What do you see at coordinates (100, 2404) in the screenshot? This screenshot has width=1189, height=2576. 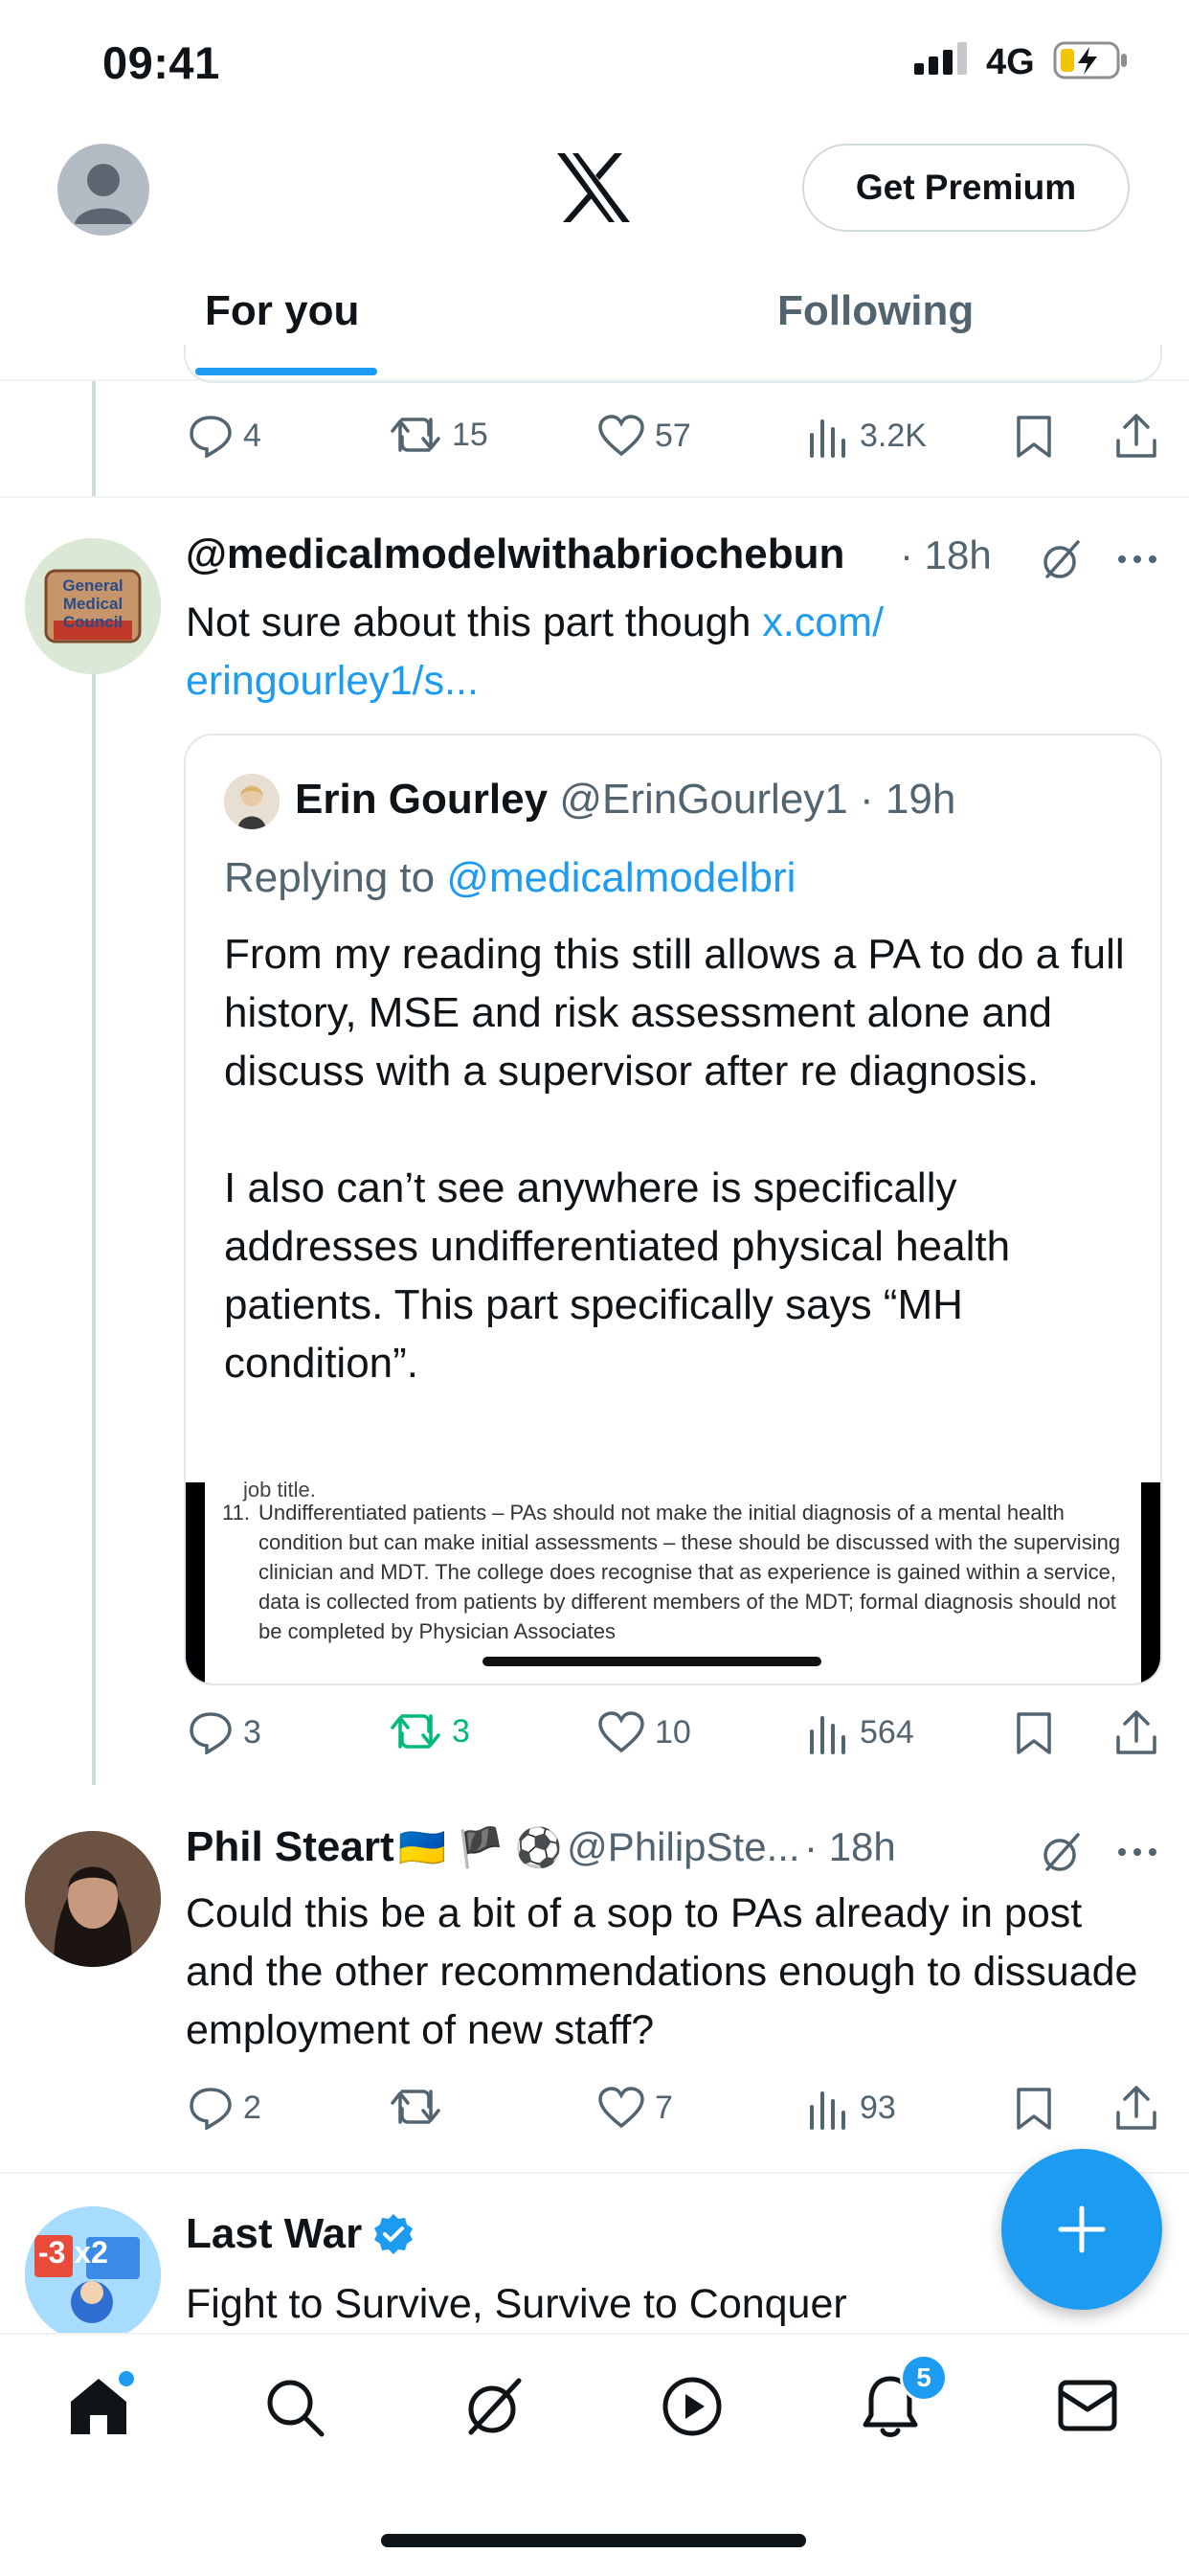 I see `home-icon` at bounding box center [100, 2404].